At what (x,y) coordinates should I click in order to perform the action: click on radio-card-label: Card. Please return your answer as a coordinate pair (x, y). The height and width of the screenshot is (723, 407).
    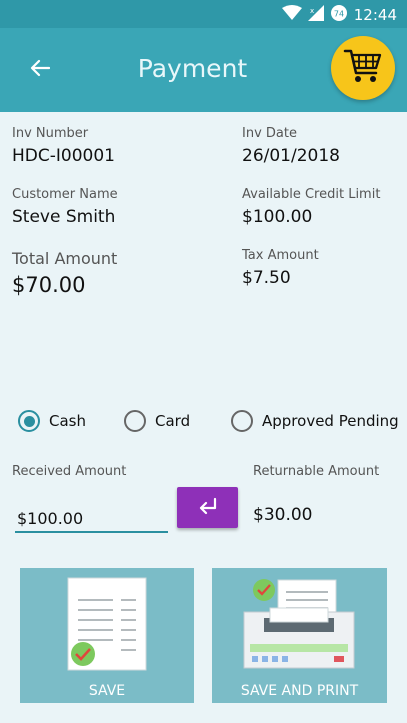
    Looking at the image, I should click on (173, 421).